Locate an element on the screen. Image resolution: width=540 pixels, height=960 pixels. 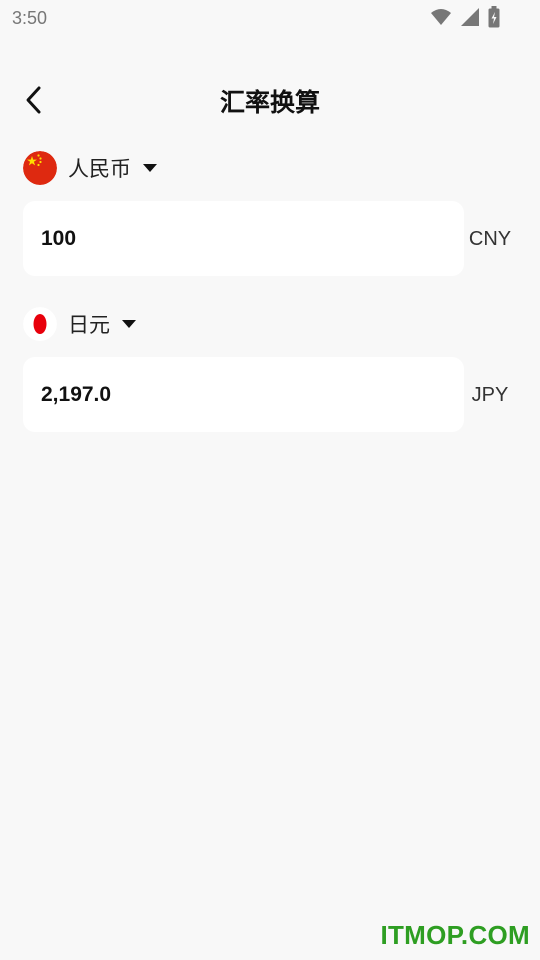
from-currency-name: 人民币 is located at coordinates (99, 169).